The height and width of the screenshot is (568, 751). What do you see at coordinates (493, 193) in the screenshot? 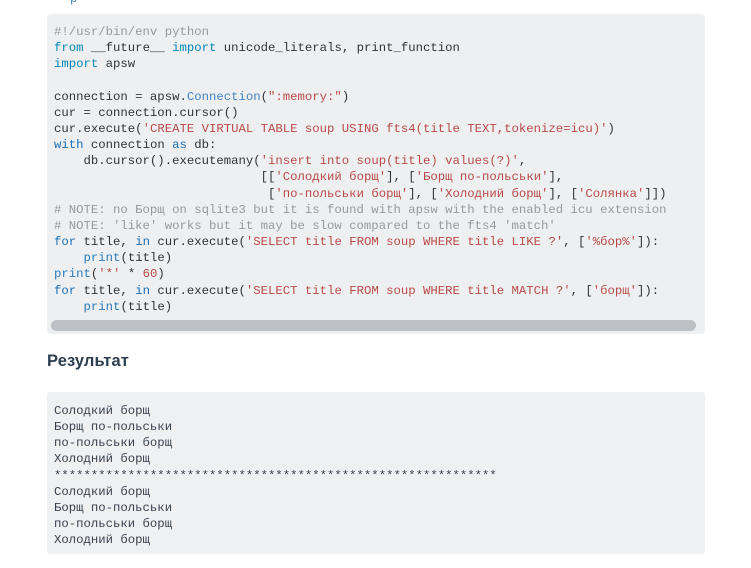
I see `code-token: 'Холодний борщ'` at bounding box center [493, 193].